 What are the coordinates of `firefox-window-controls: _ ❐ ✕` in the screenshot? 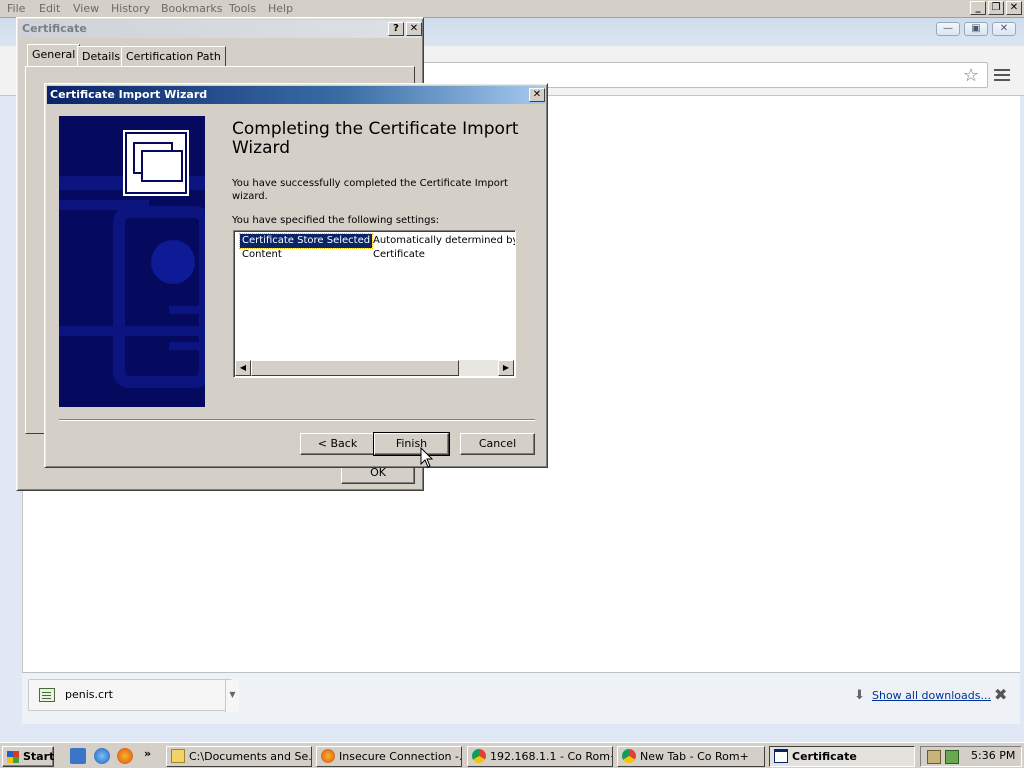 It's located at (996, 8).